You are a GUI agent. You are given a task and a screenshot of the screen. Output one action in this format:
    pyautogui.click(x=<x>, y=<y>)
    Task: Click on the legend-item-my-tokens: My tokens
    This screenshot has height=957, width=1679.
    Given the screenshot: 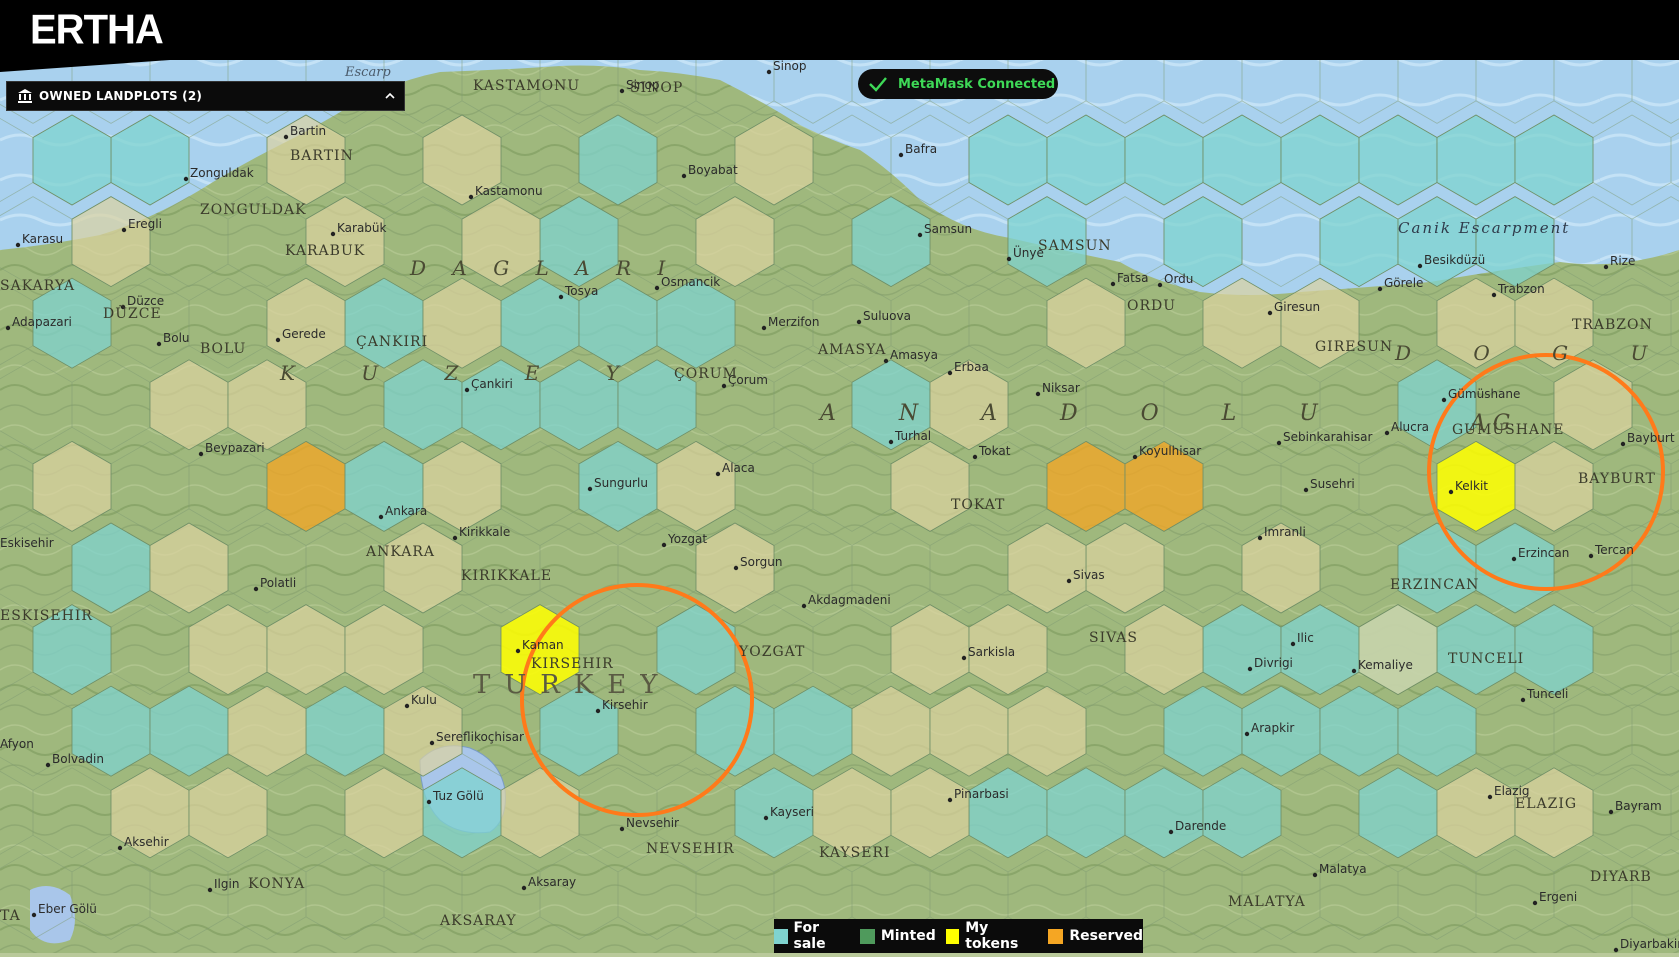 What is the action you would take?
    pyautogui.click(x=992, y=936)
    